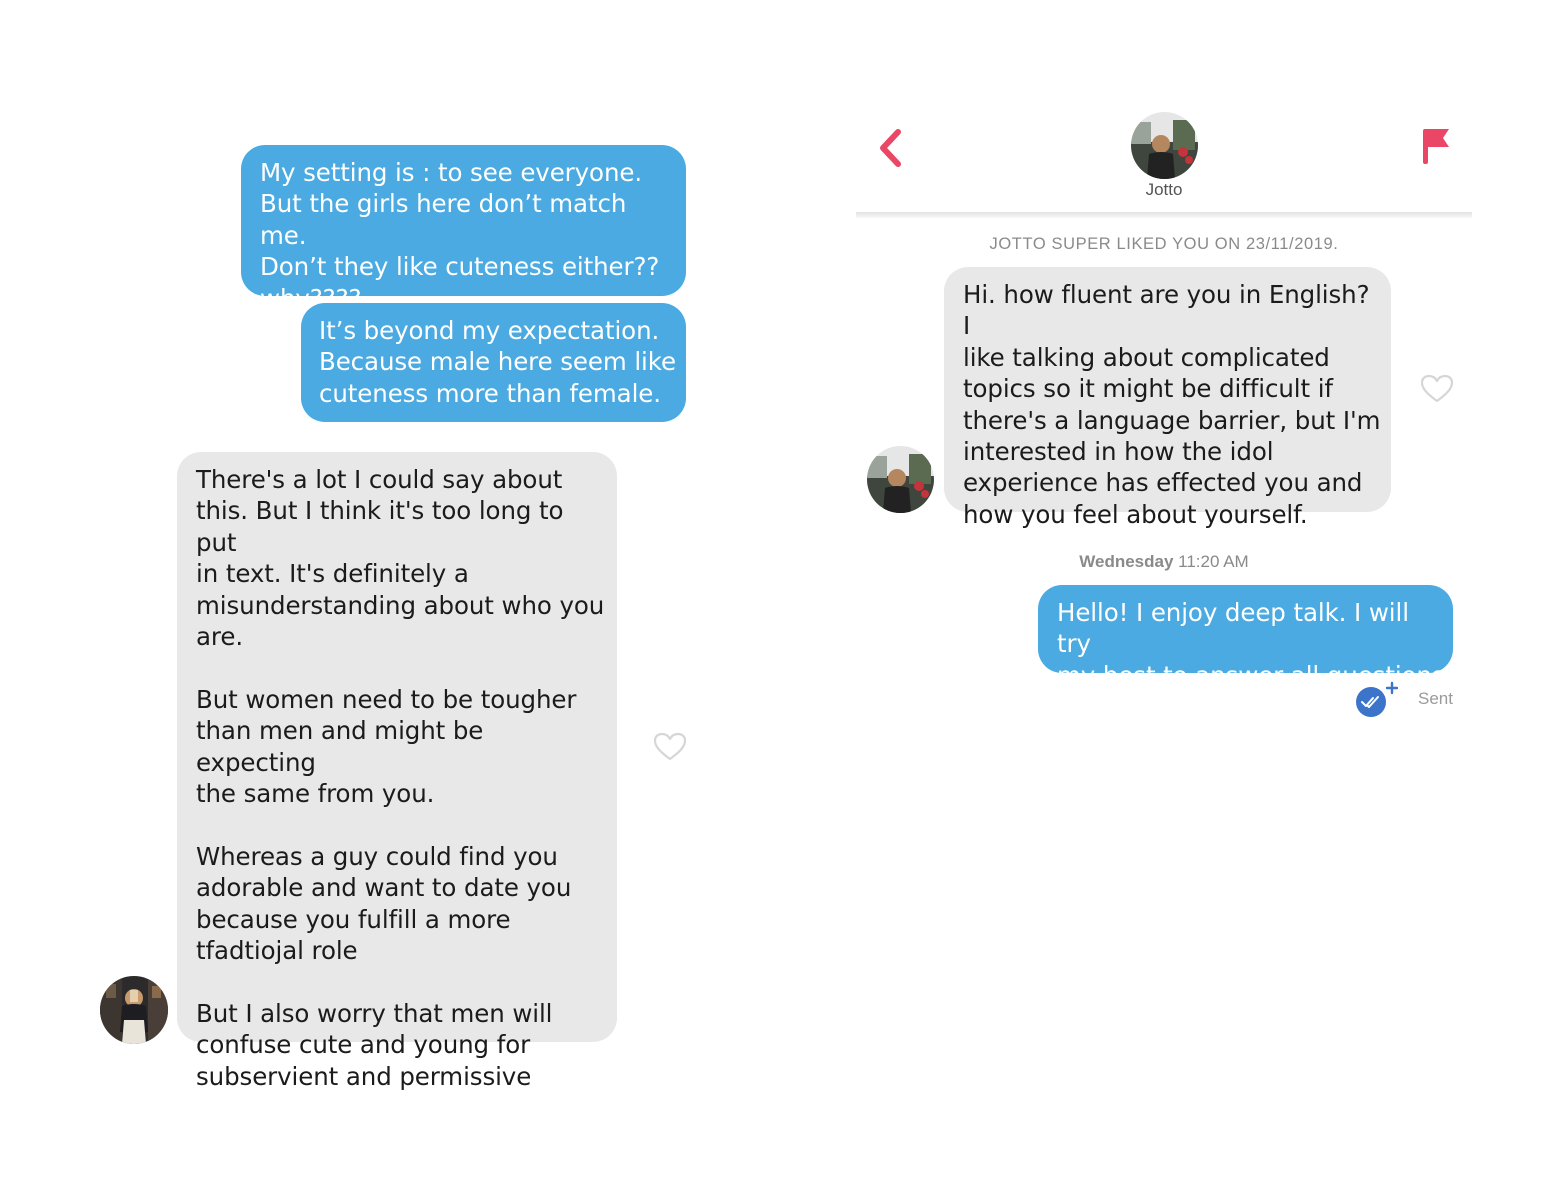 This screenshot has width=1552, height=1199. Describe the element at coordinates (891, 148) in the screenshot. I see `back-arrow-icon` at that location.